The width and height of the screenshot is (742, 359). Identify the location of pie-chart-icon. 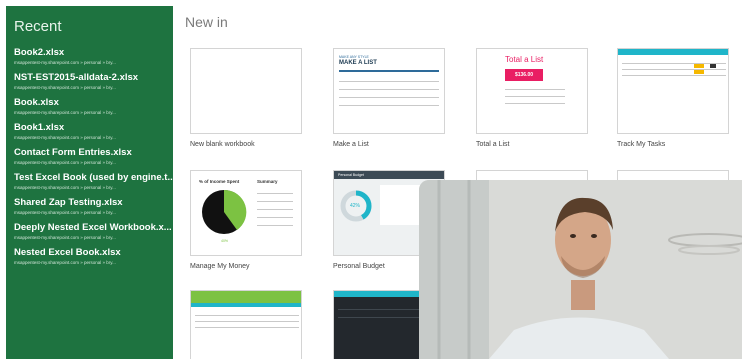
(224, 211).